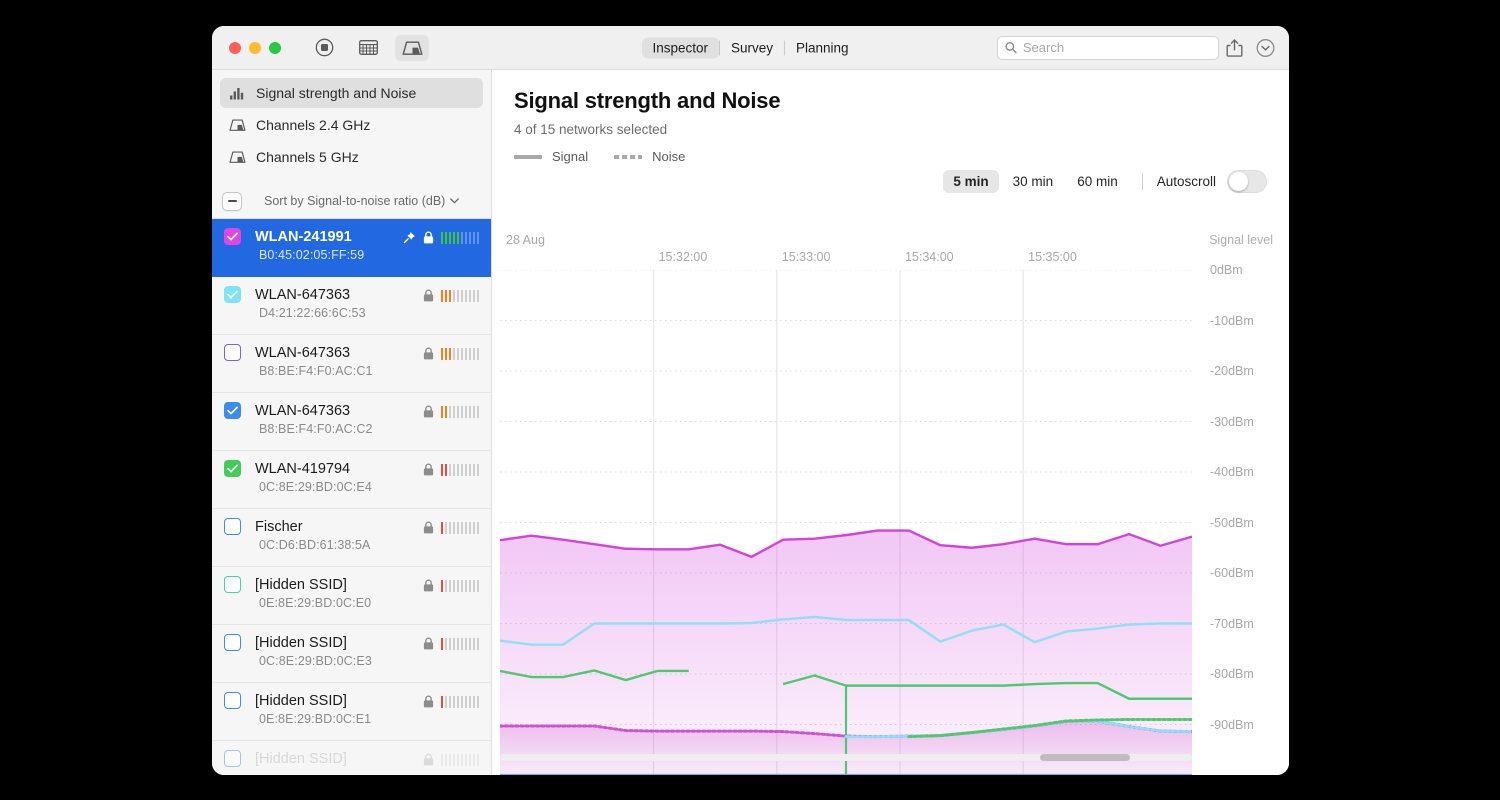 The width and height of the screenshot is (1500, 800). I want to click on y-tick-label: -60dBm, so click(1232, 573).